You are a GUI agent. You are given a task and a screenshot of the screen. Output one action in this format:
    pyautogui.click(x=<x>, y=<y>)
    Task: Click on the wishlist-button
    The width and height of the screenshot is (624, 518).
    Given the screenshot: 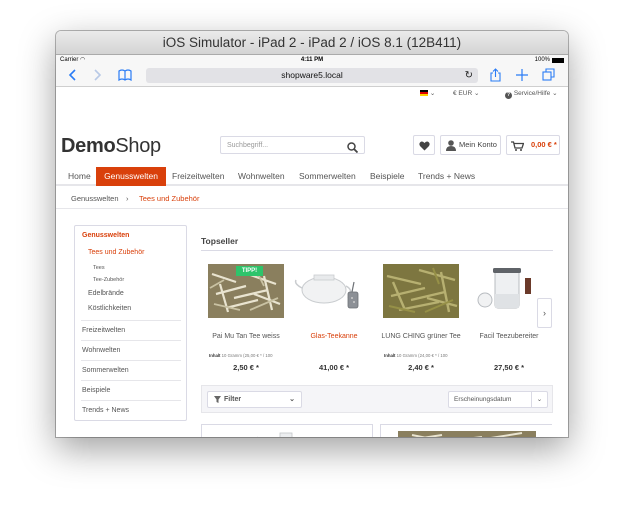 What is the action you would take?
    pyautogui.click(x=424, y=145)
    